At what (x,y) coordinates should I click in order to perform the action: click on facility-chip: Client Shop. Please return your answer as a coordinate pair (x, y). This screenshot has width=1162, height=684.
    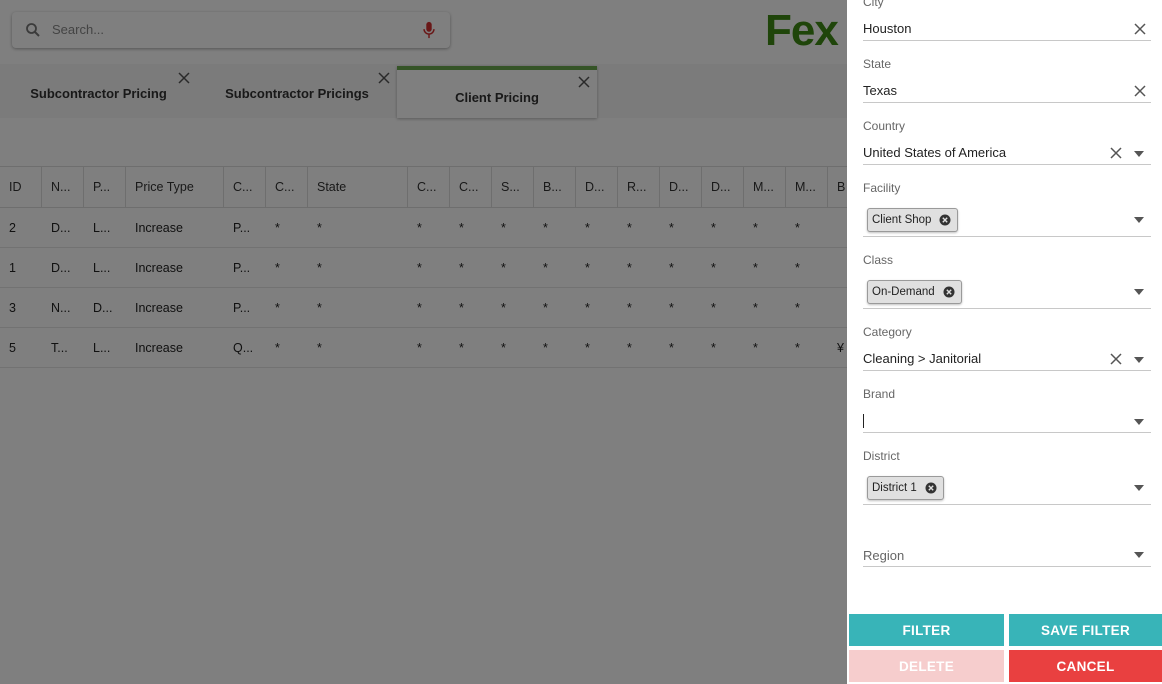
    Looking at the image, I should click on (913, 220).